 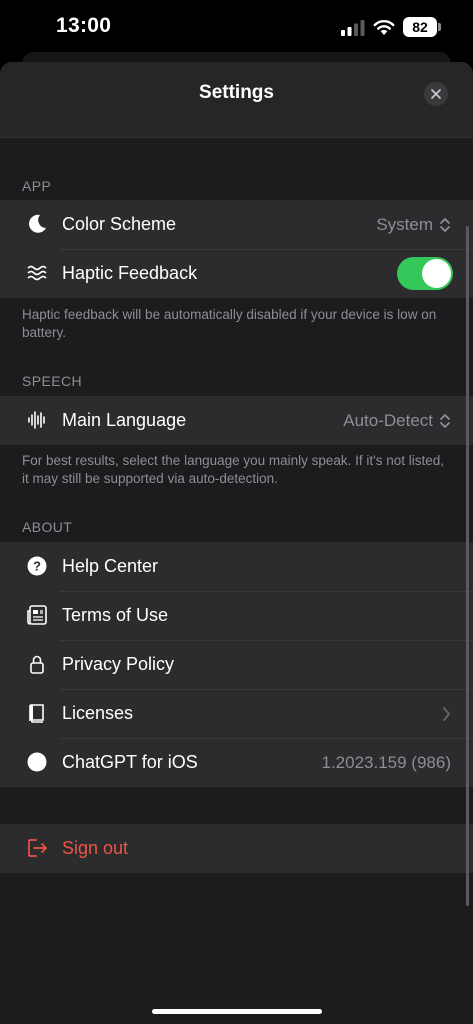 What do you see at coordinates (124, 420) in the screenshot?
I see `main-language-label: Main Language` at bounding box center [124, 420].